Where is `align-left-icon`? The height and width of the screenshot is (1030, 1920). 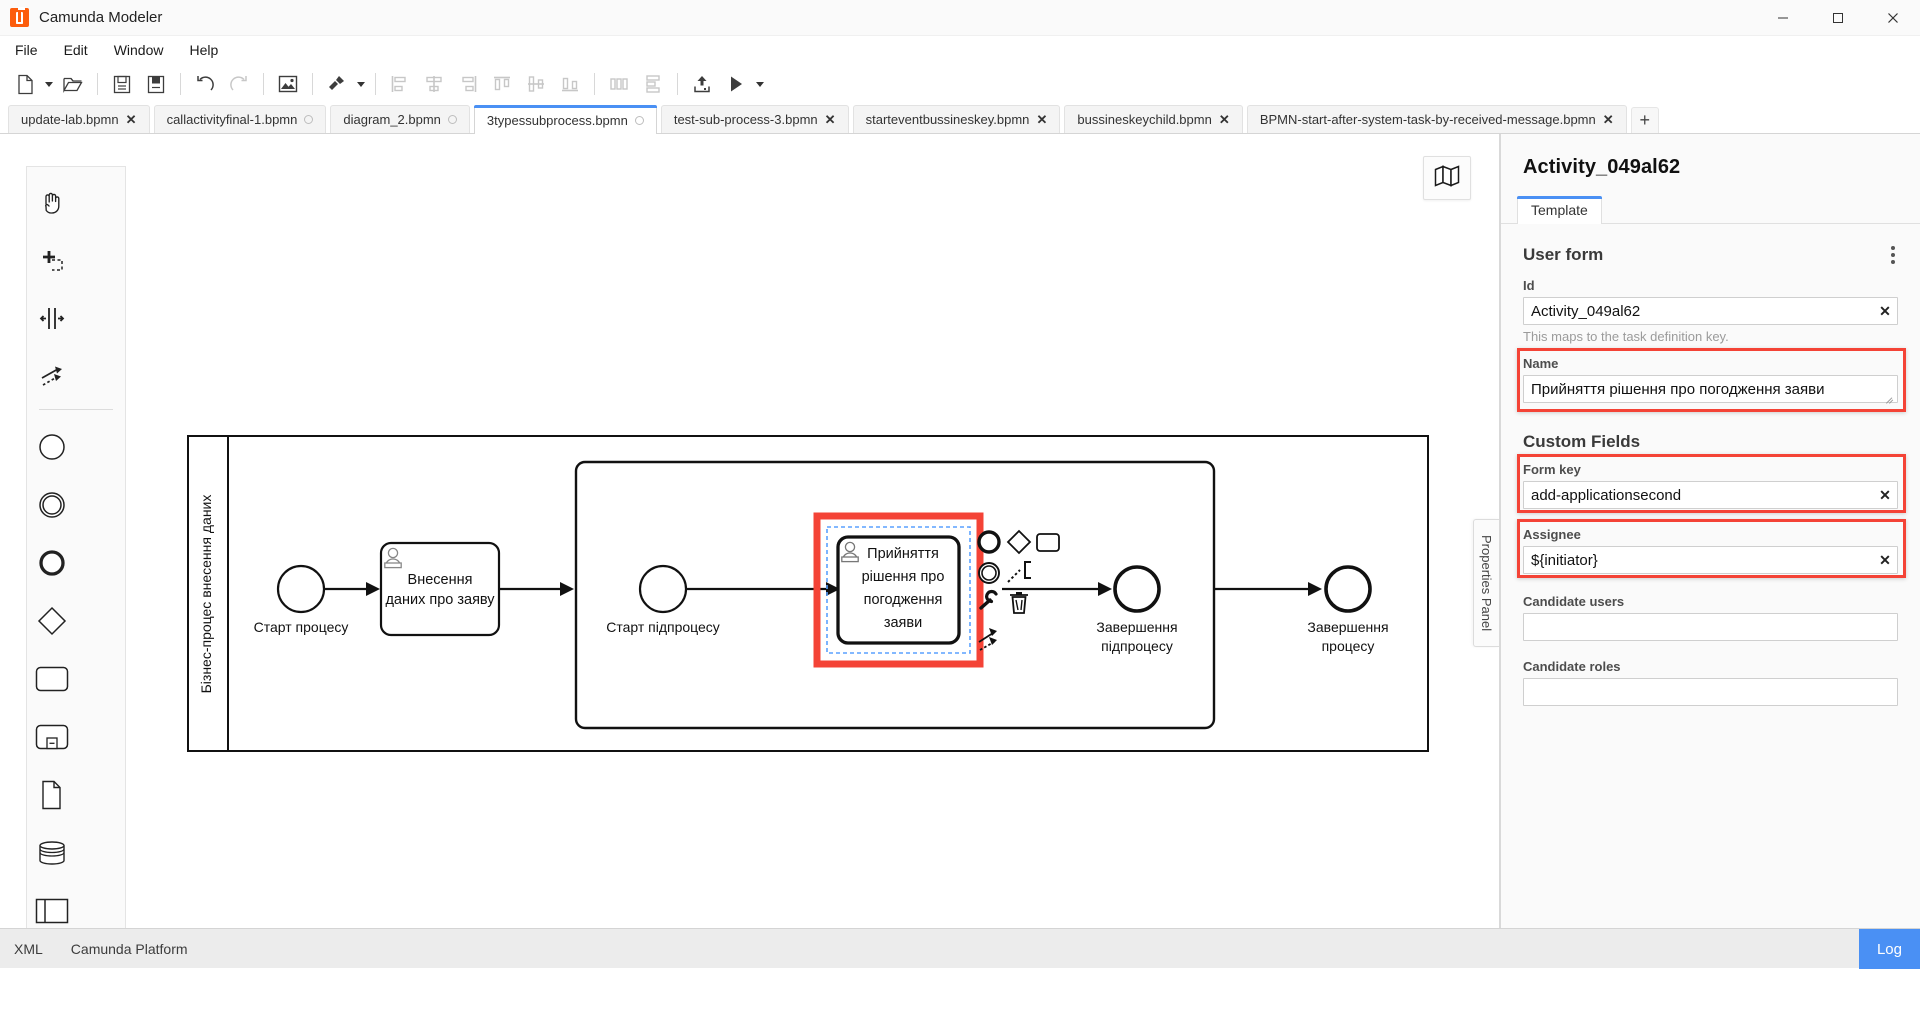
align-left-icon is located at coordinates (400, 84).